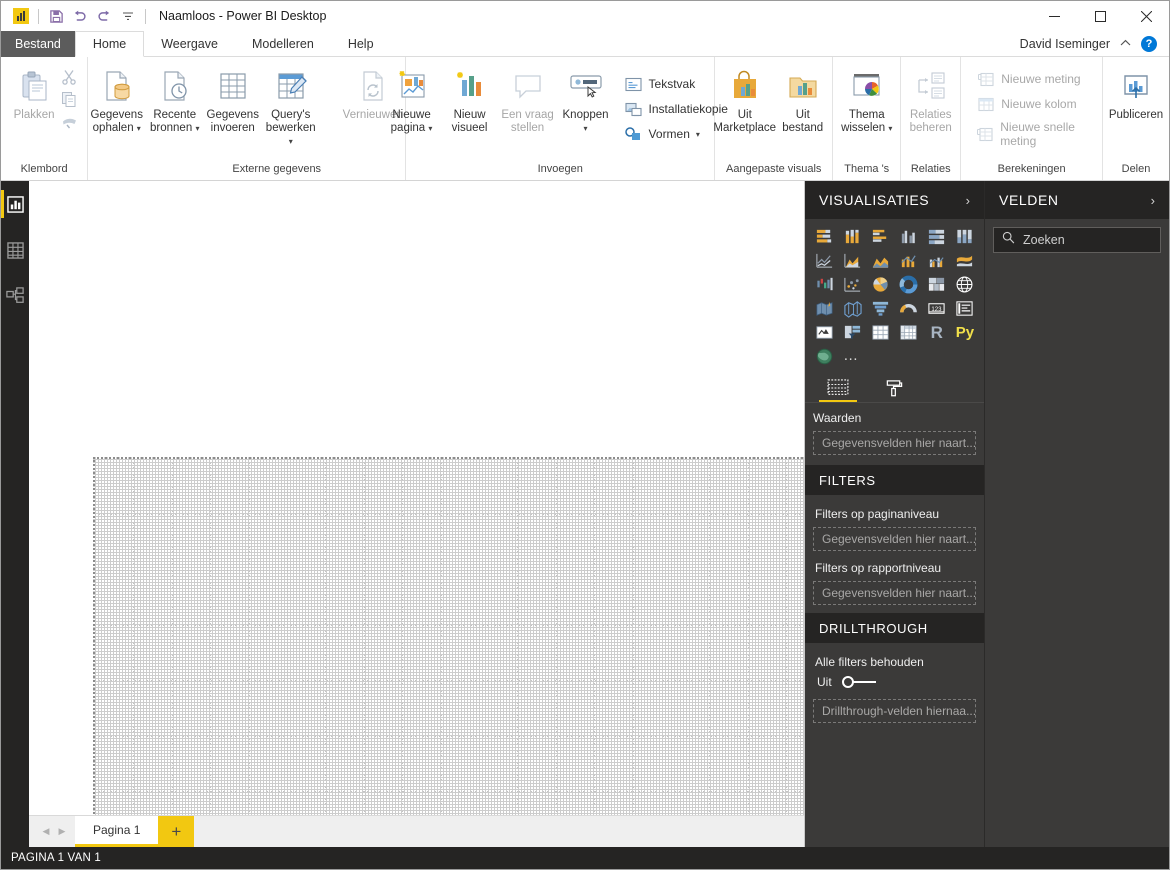 This screenshot has height=870, width=1170. Describe the element at coordinates (1125, 44) in the screenshot. I see `collapse-ribbon-icon` at that location.